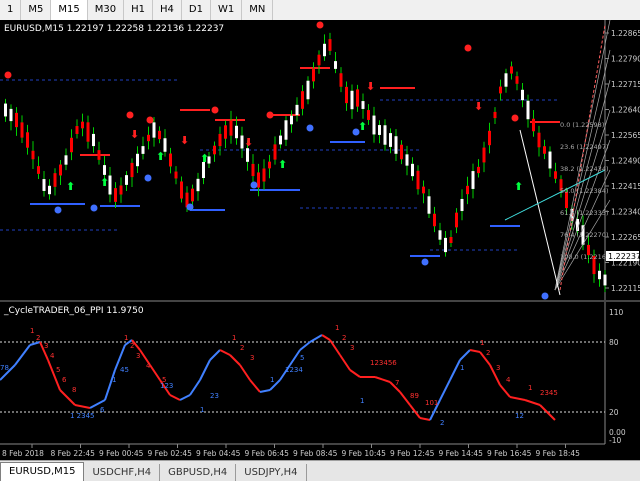  What do you see at coordinates (508, 380) in the screenshot?
I see `cycle-count-number: 4` at bounding box center [508, 380].